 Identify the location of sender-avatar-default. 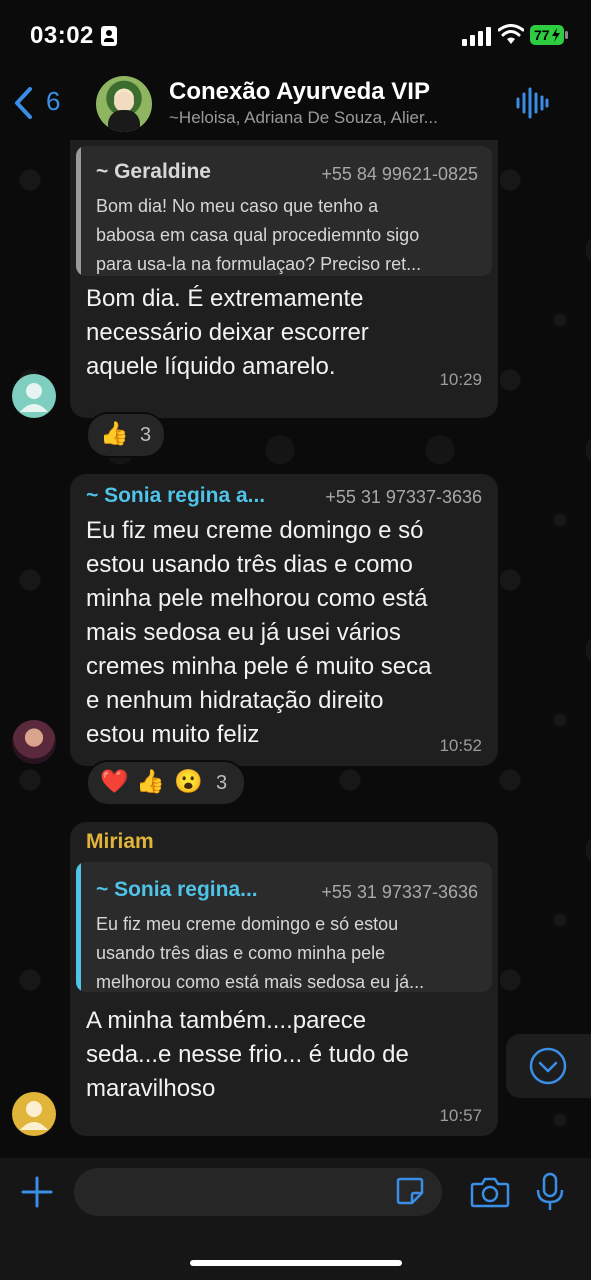
(34, 396).